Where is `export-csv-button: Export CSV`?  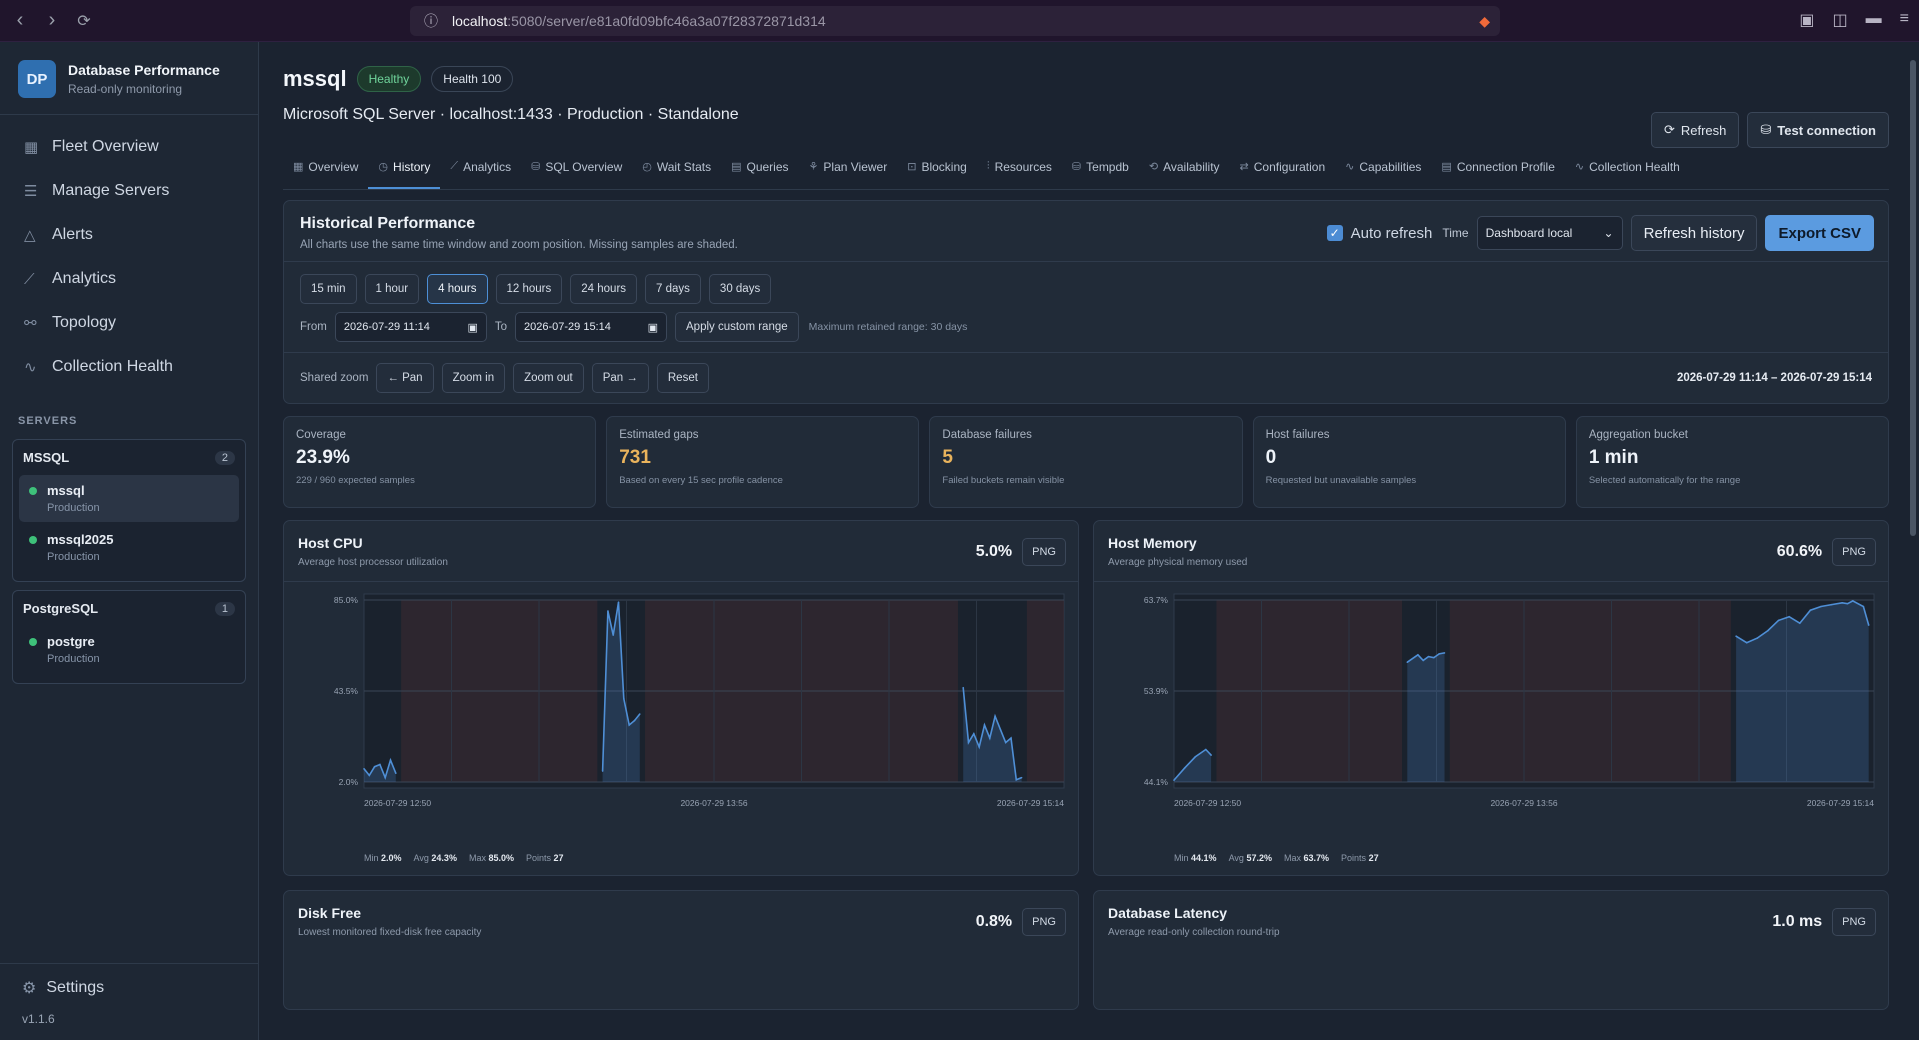 export-csv-button: Export CSV is located at coordinates (1819, 233).